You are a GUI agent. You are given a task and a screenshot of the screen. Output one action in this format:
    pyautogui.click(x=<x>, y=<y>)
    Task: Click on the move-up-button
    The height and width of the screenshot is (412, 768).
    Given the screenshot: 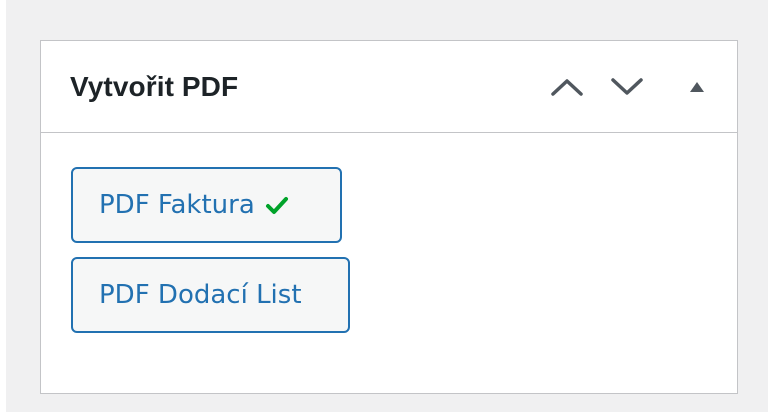 What is the action you would take?
    pyautogui.click(x=567, y=87)
    